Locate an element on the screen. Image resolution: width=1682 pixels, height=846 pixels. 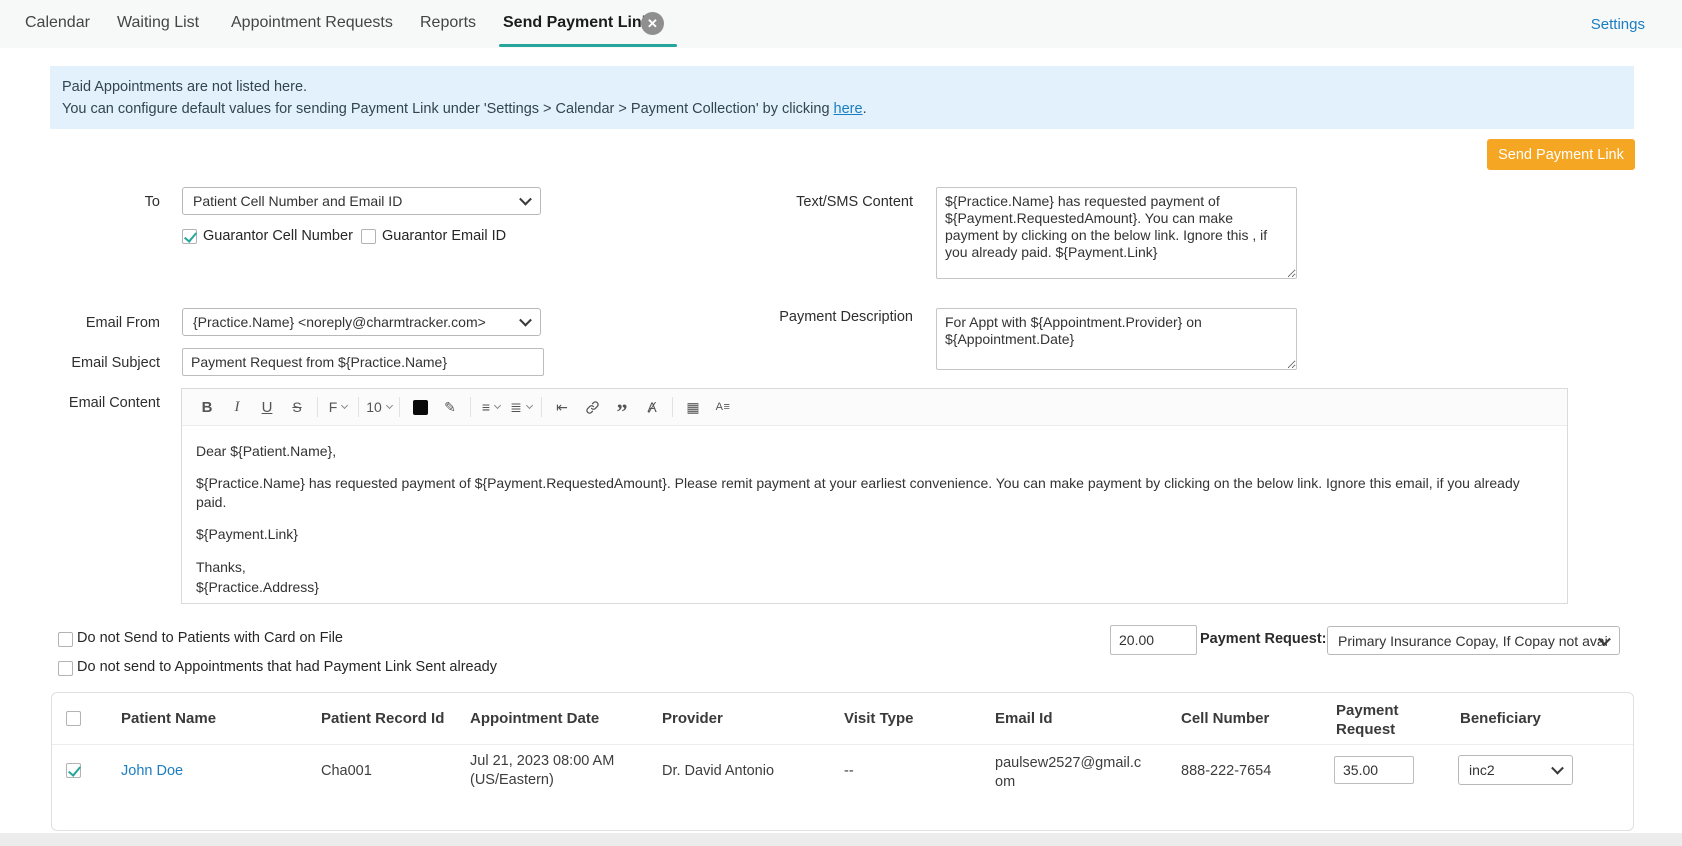
guarantor-cell-label: Guarantor Cell Number is located at coordinates (278, 236).